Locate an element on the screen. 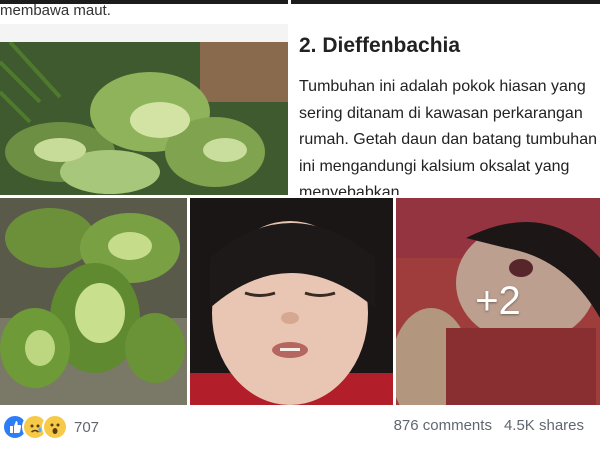 The image size is (600, 450). engagement-counts: 876 comments 4.5K shares is located at coordinates (489, 425).